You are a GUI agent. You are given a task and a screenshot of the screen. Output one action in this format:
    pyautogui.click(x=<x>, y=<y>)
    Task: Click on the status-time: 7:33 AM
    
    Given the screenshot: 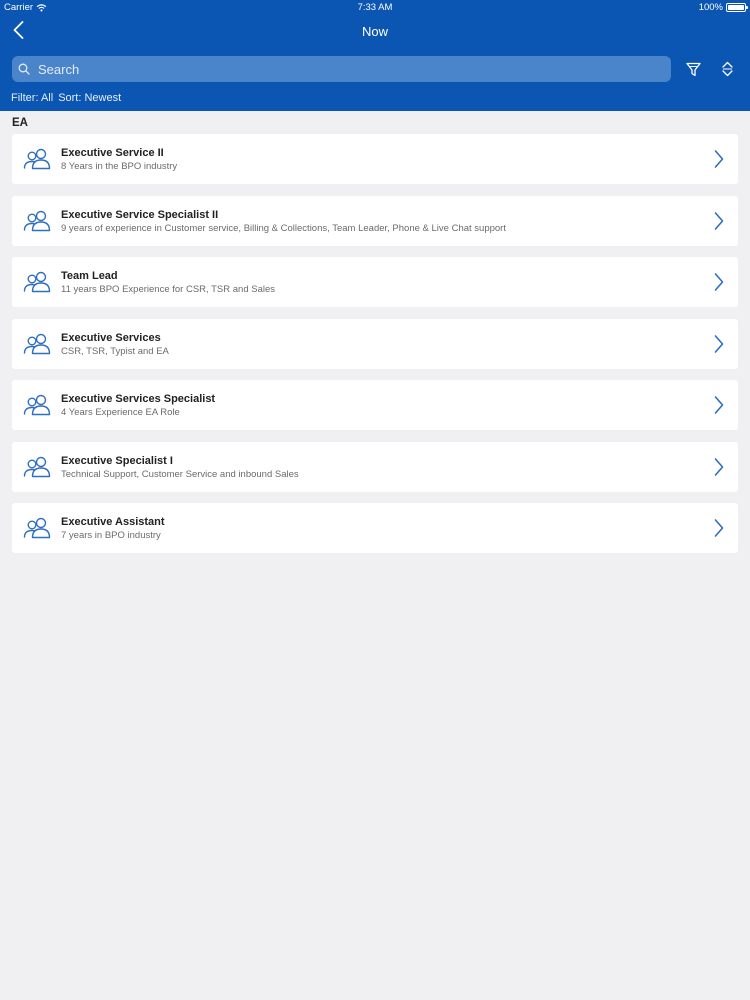 What is the action you would take?
    pyautogui.click(x=375, y=7)
    